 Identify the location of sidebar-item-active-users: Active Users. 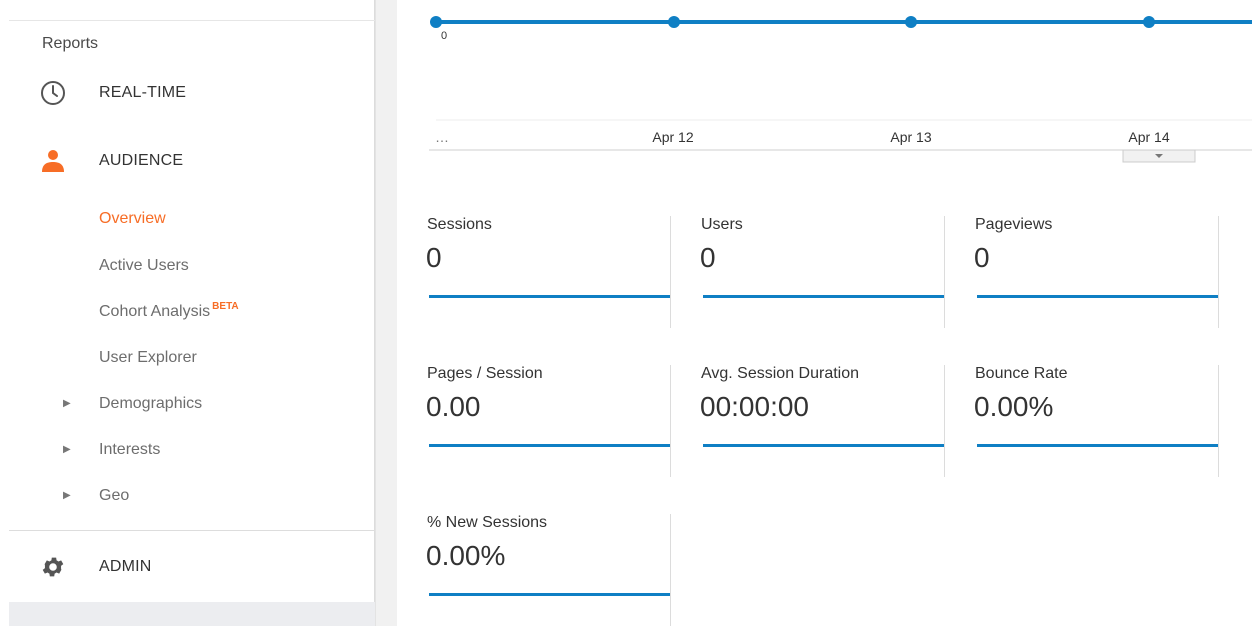
(144, 266).